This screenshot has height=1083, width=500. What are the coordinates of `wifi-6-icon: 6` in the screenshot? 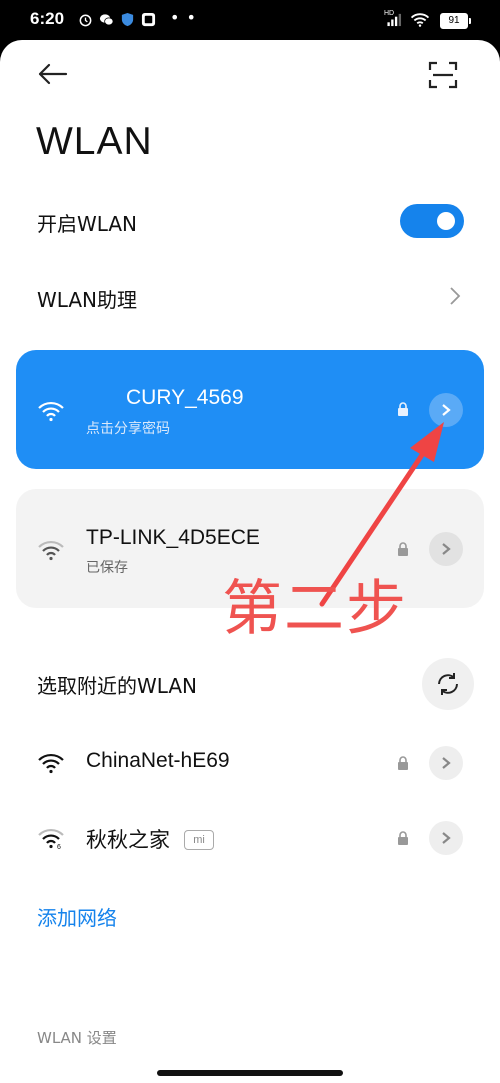 It's located at (51, 838).